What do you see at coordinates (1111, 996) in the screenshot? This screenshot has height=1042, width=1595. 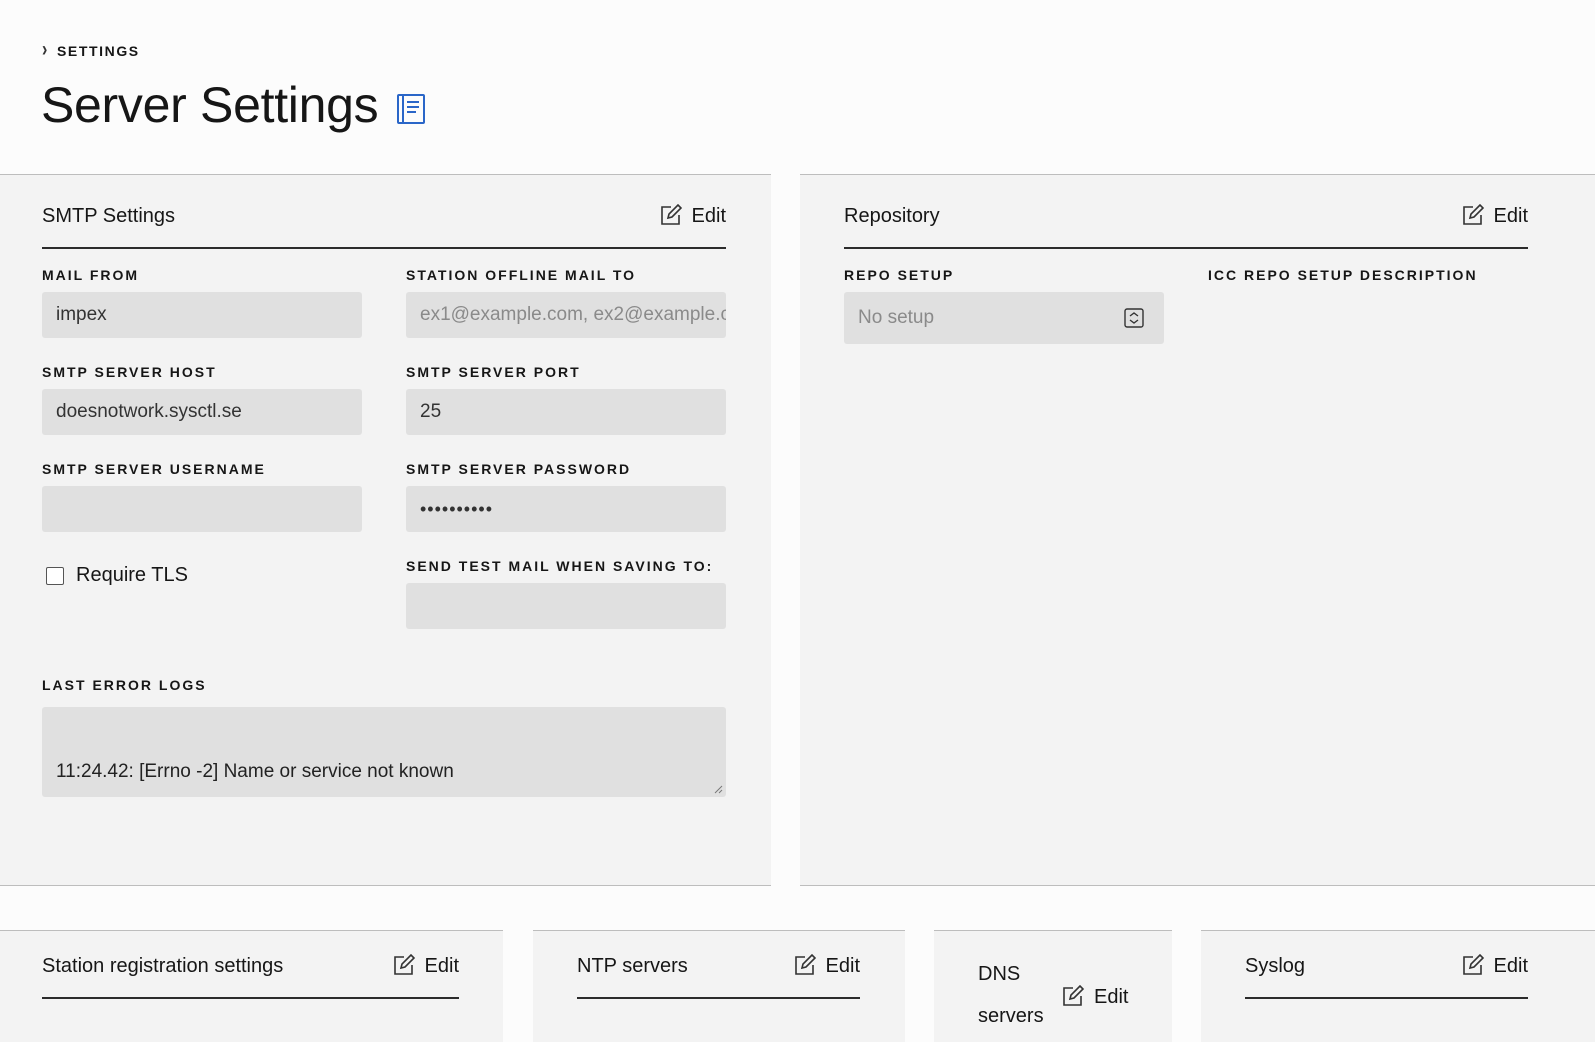 I see `dns-edit-label: Edit` at bounding box center [1111, 996].